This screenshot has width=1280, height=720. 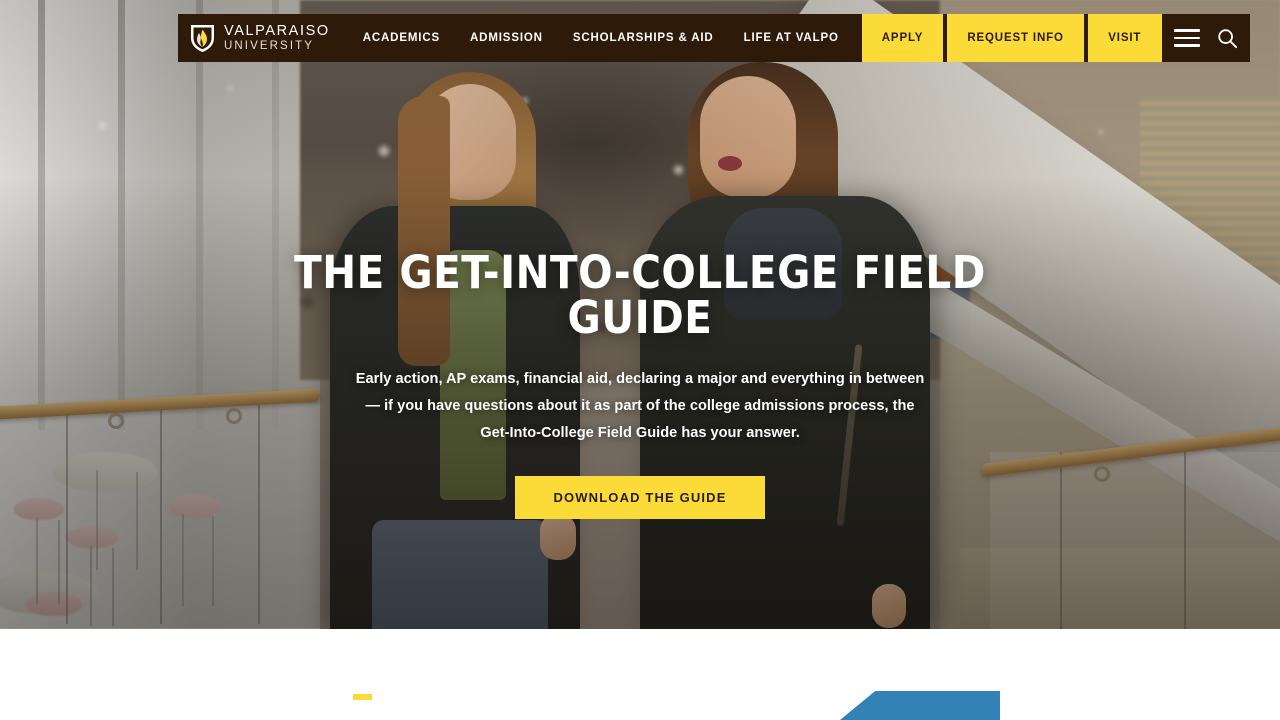 I want to click on shield-flame-logo-icon, so click(x=202, y=38).